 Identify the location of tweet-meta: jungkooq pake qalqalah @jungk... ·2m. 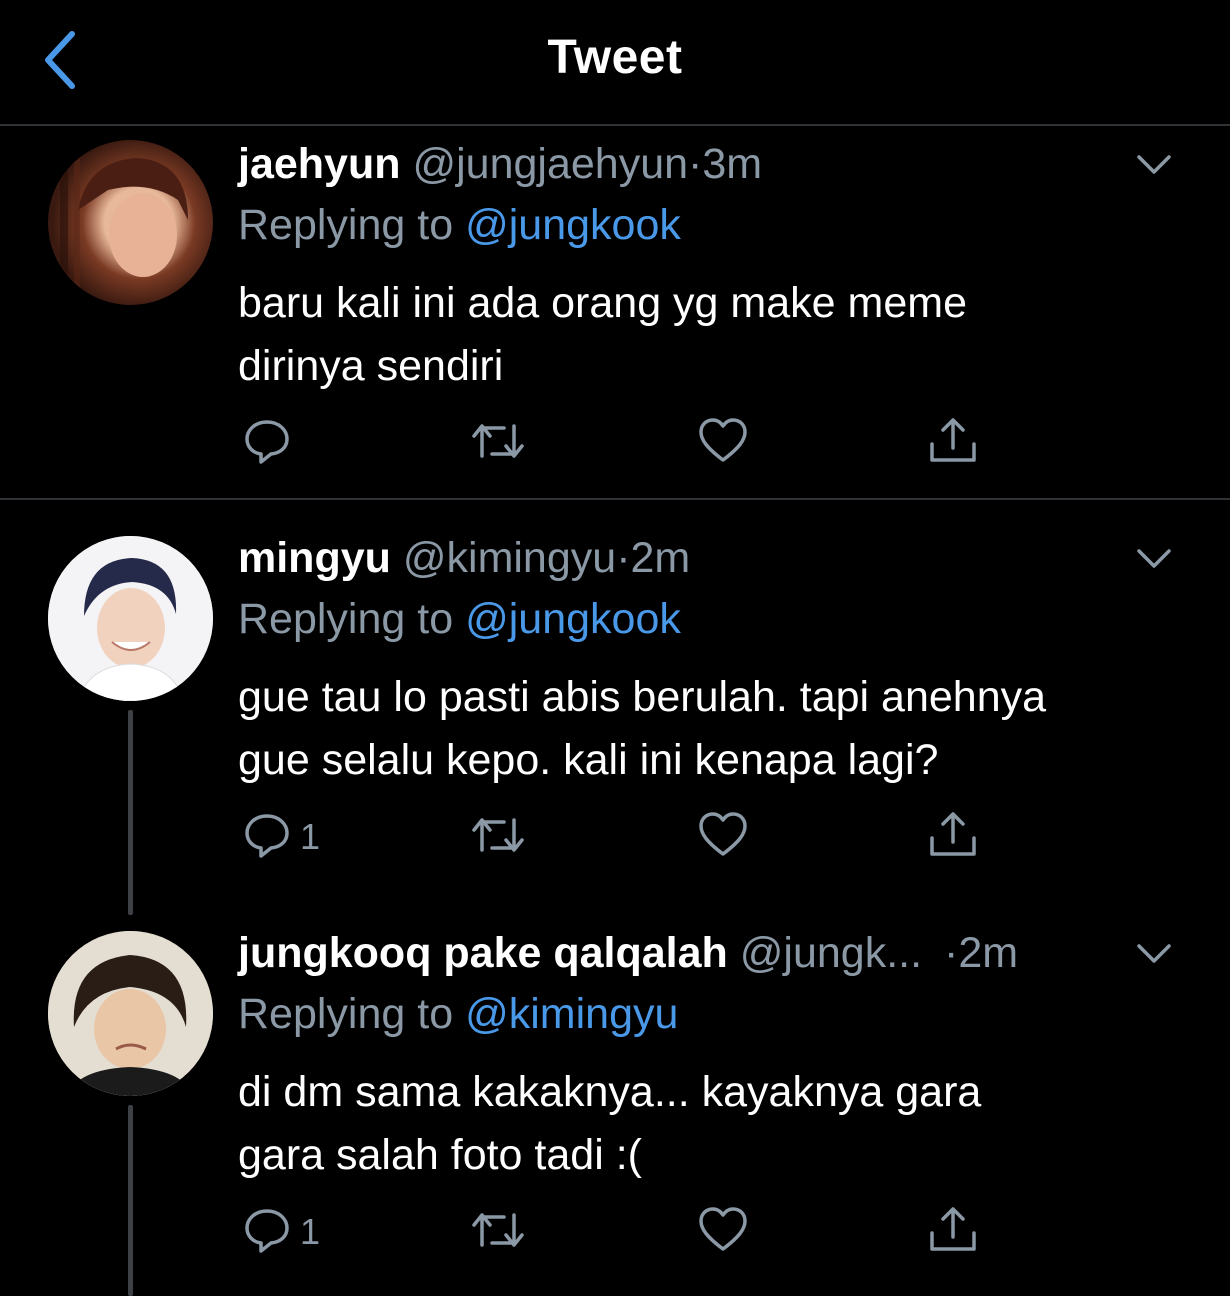
(628, 953).